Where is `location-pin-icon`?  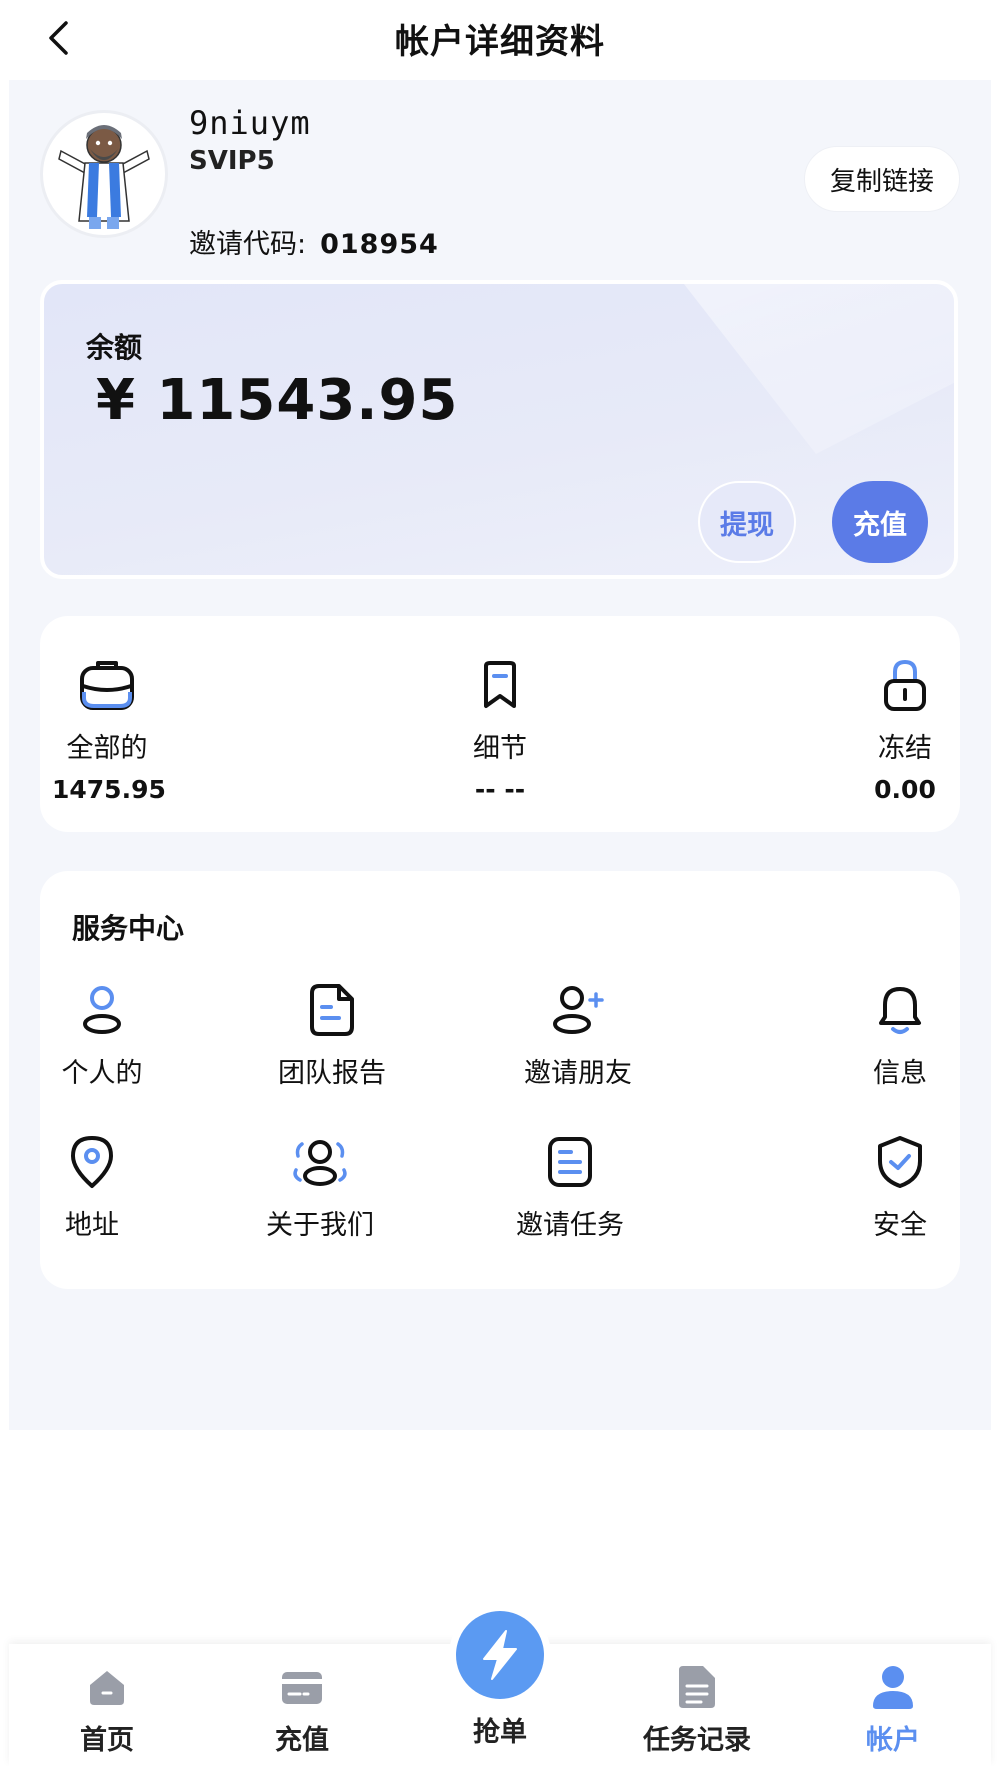
location-pin-icon is located at coordinates (92, 1162).